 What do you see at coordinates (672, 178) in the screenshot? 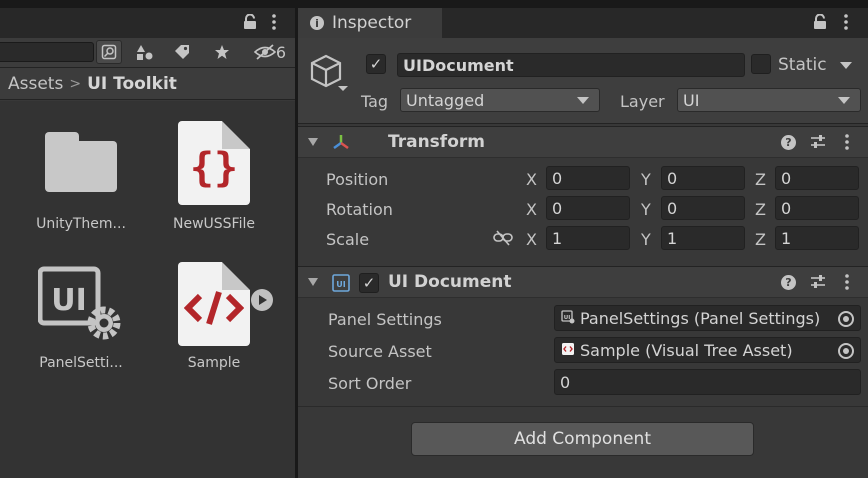
I see `position-y-value: 0` at bounding box center [672, 178].